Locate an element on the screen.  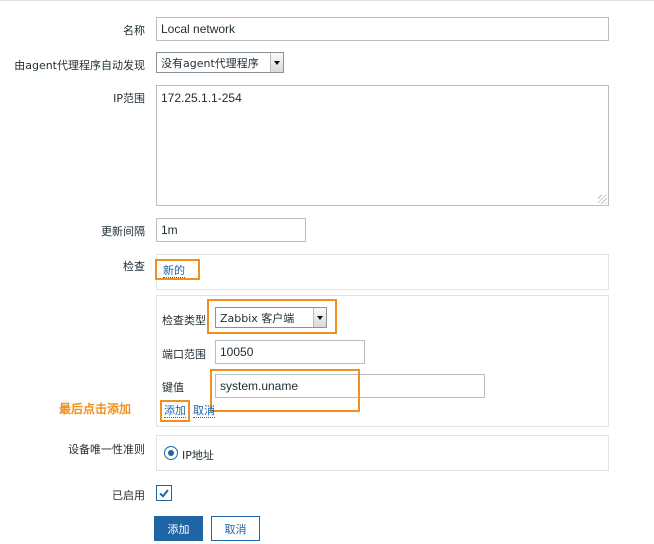
annotation-hint: 最后点击添加 is located at coordinates (95, 409).